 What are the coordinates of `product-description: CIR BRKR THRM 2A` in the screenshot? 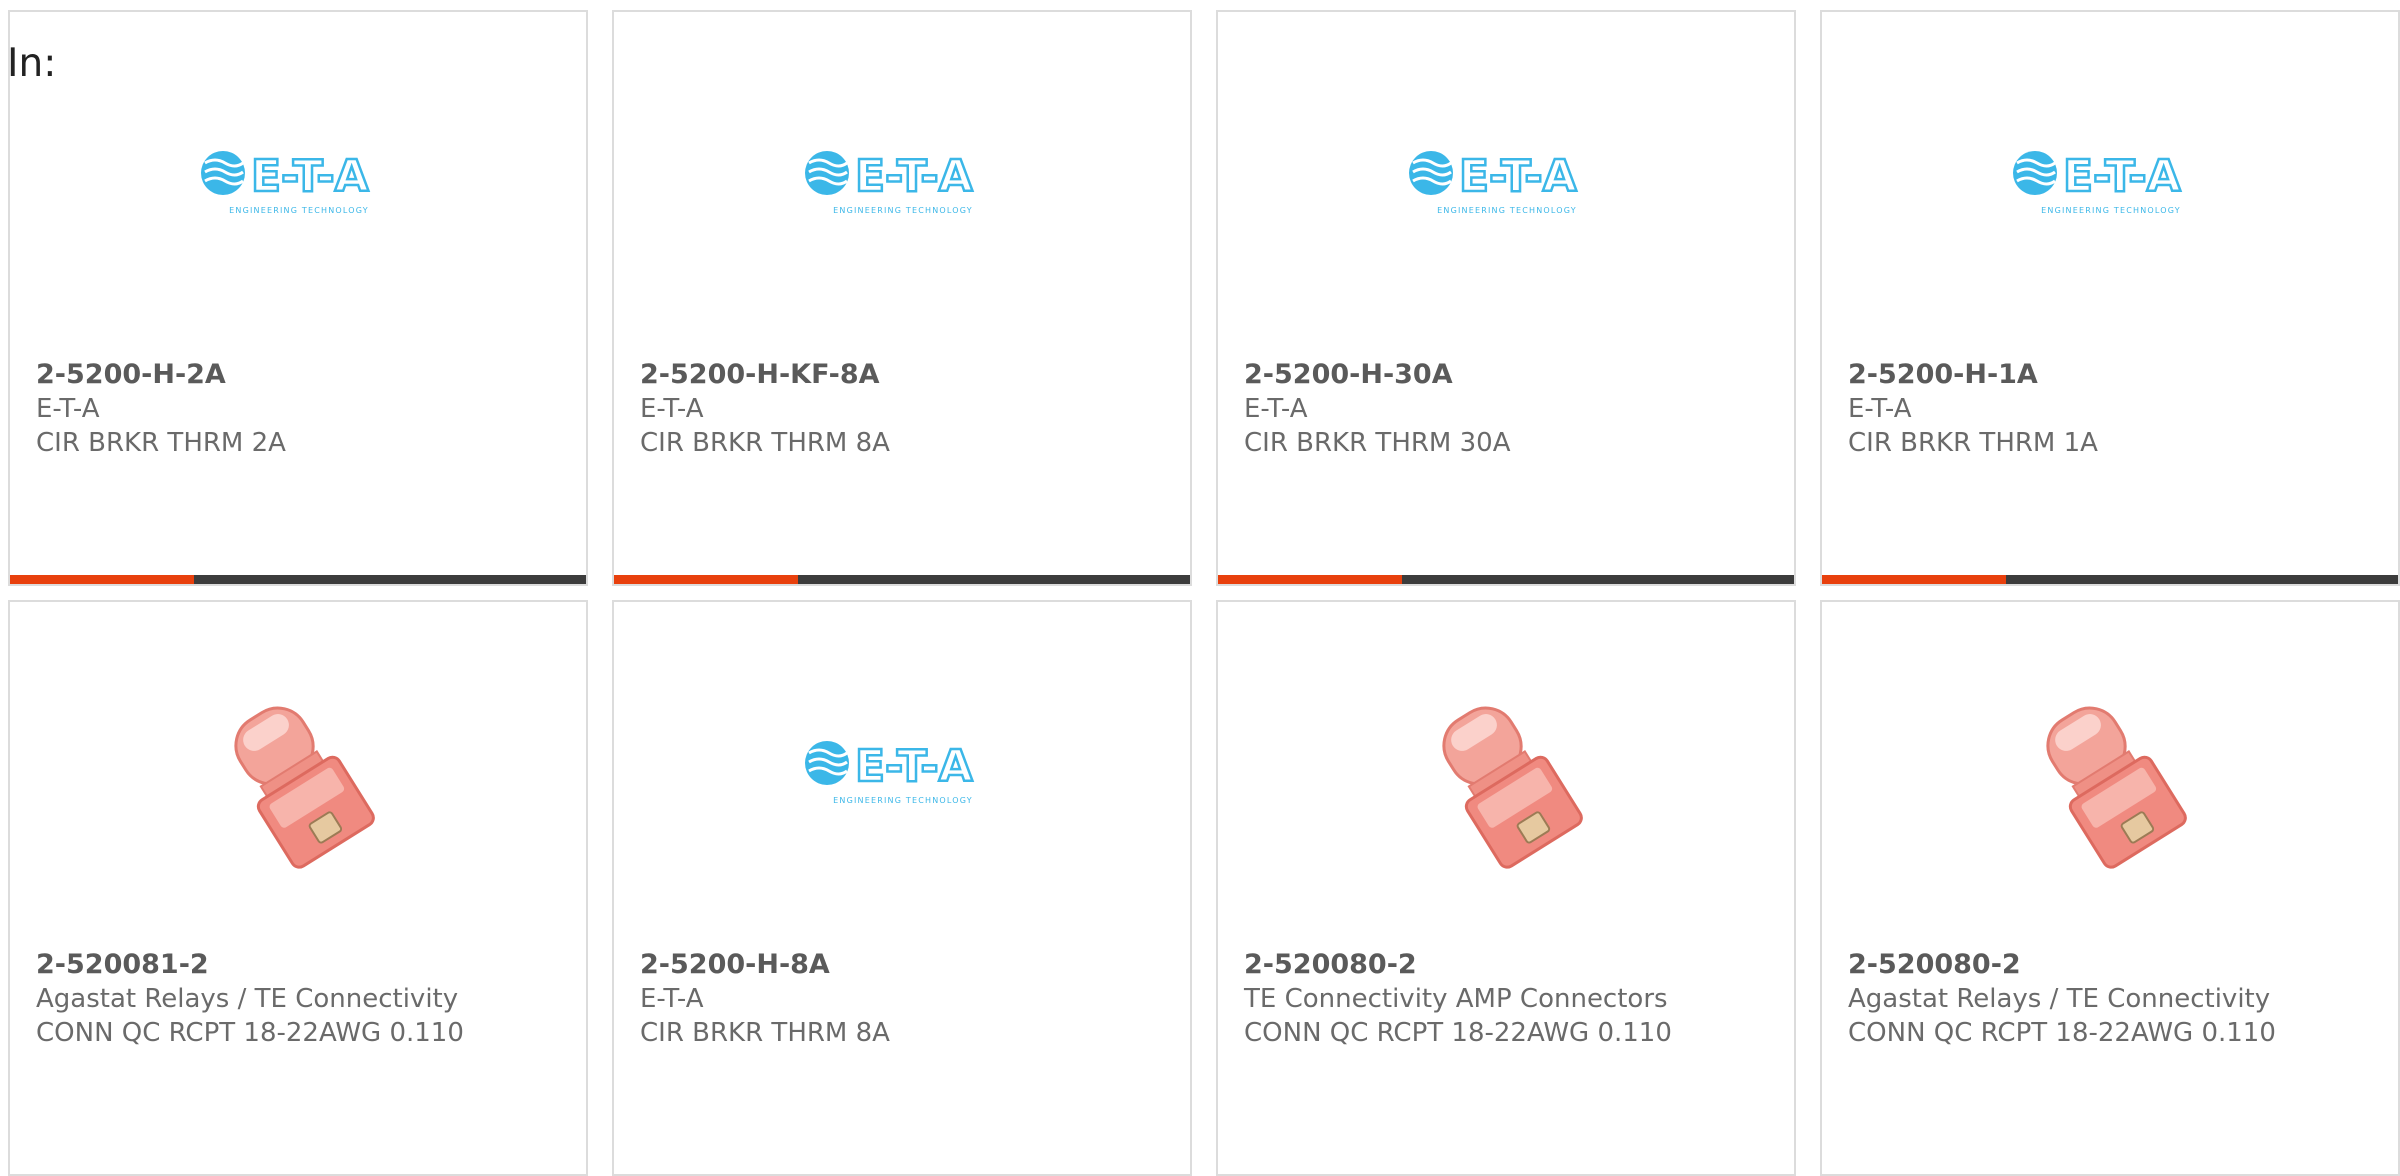 It's located at (161, 443).